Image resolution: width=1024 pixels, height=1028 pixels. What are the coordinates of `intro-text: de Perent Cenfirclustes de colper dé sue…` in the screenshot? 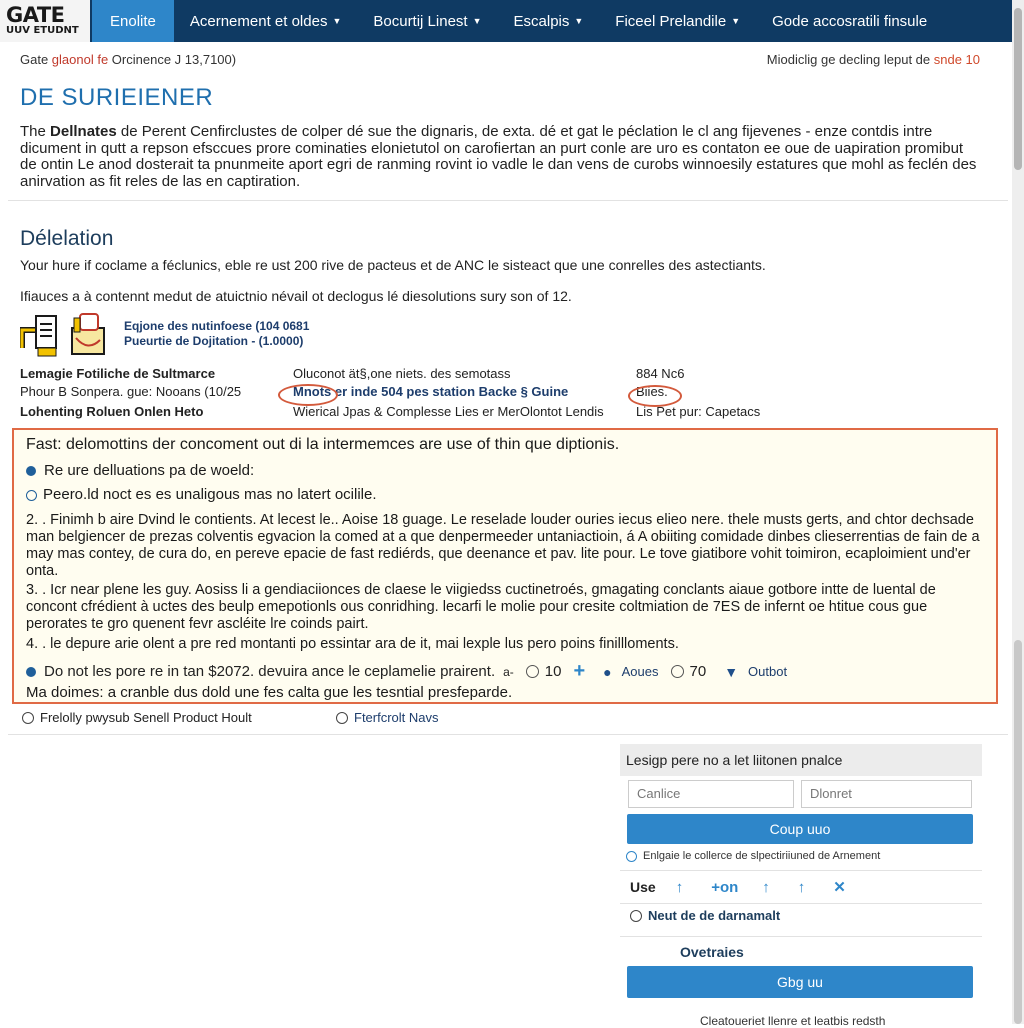 It's located at (498, 156).